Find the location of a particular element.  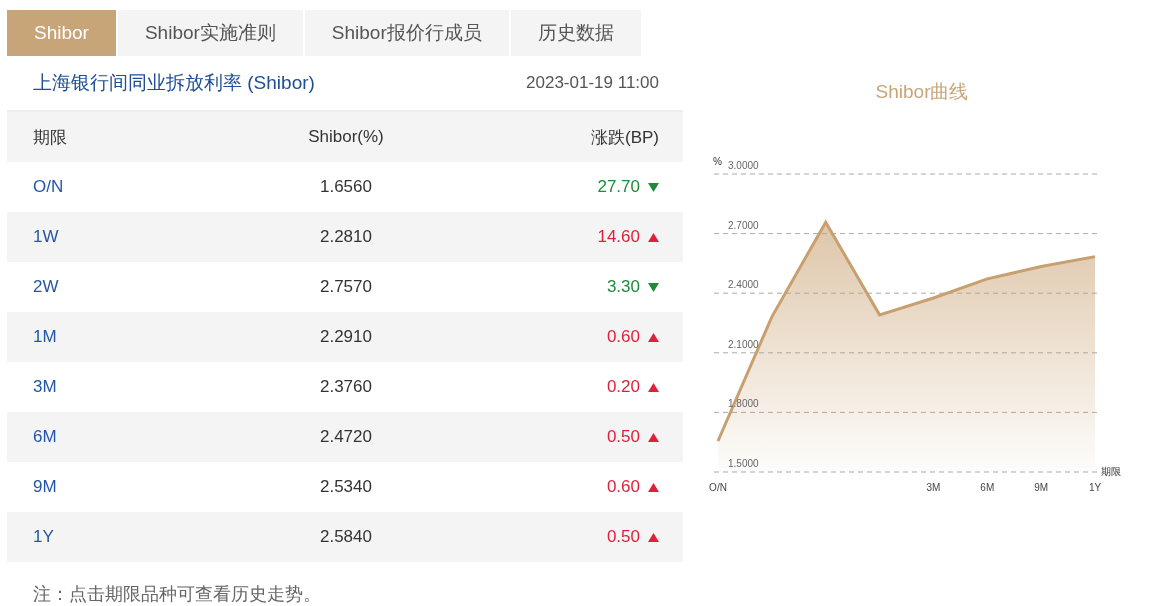

change-value: 0.20 is located at coordinates (623, 387).